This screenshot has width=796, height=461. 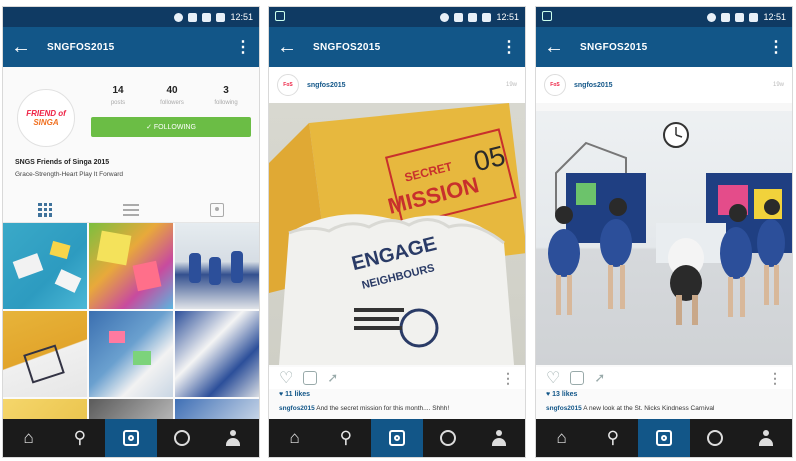 I want to click on avatar: FRIEND of SINGA, so click(x=46, y=118).